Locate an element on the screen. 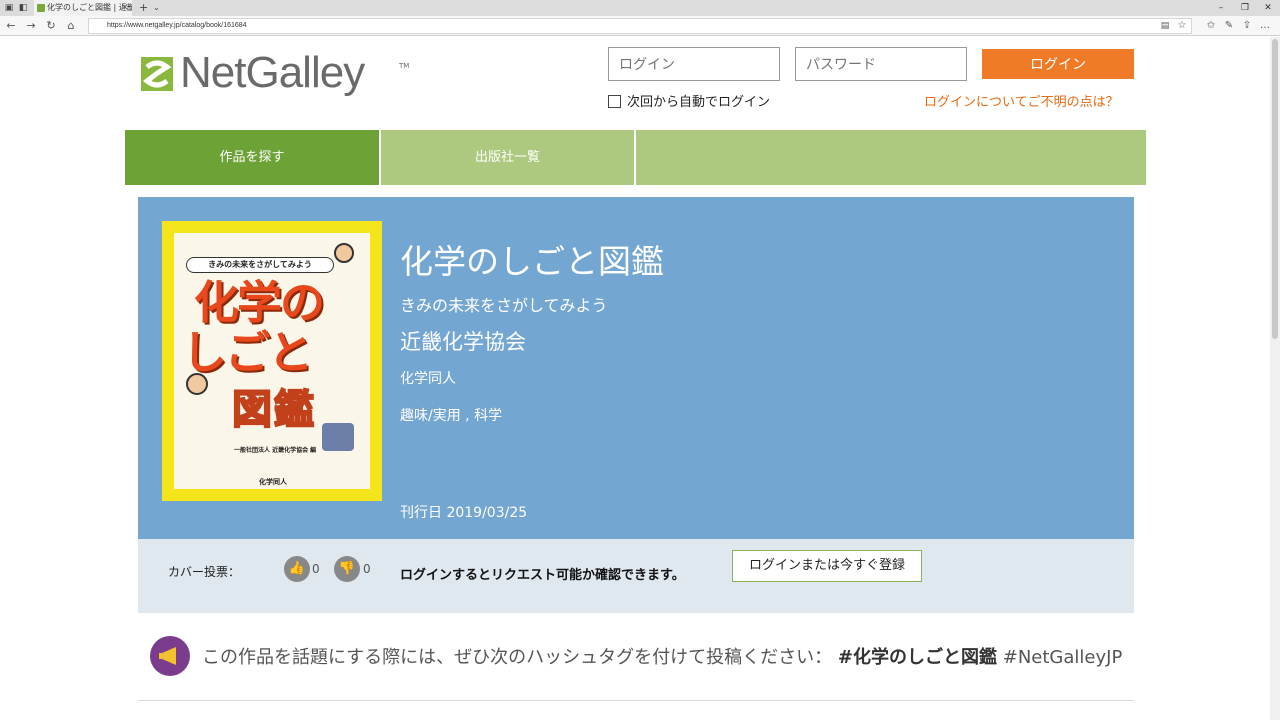 This screenshot has height=720, width=1280. cover-org: 一般社団法人 近畿化学協会 編 is located at coordinates (275, 450).